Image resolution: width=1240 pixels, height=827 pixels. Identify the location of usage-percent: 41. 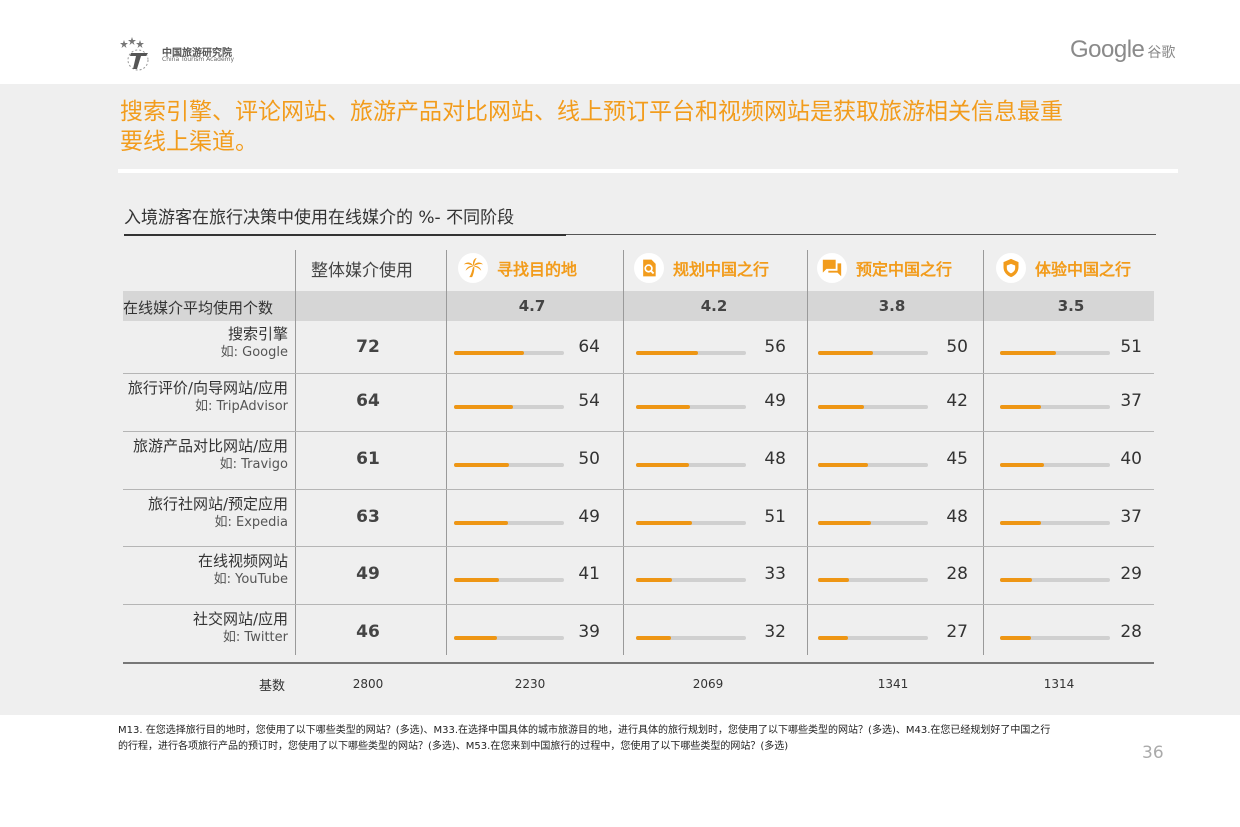
(589, 574).